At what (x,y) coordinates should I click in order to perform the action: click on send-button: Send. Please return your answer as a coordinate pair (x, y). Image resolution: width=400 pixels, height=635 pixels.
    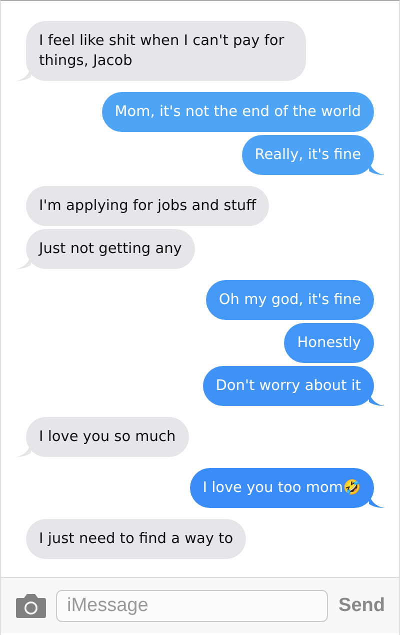
    Looking at the image, I should click on (361, 605).